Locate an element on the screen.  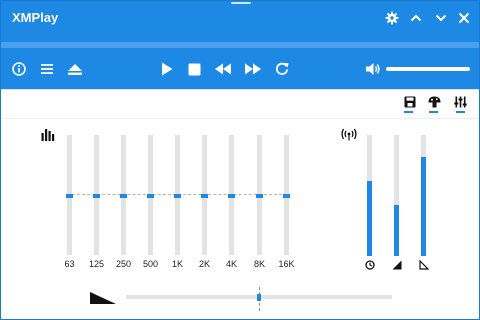
close-button is located at coordinates (464, 18).